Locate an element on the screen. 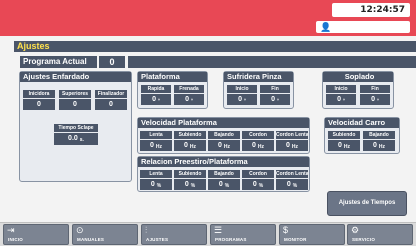 Image resolution: width=416 pixels, height=246 pixels. nav-label: AJUSTES is located at coordinates (157, 239).